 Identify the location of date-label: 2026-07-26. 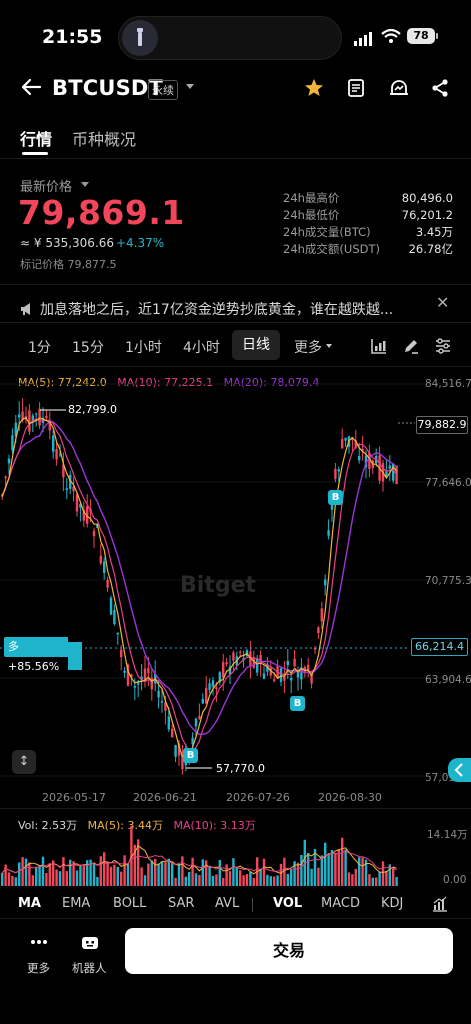
(258, 797).